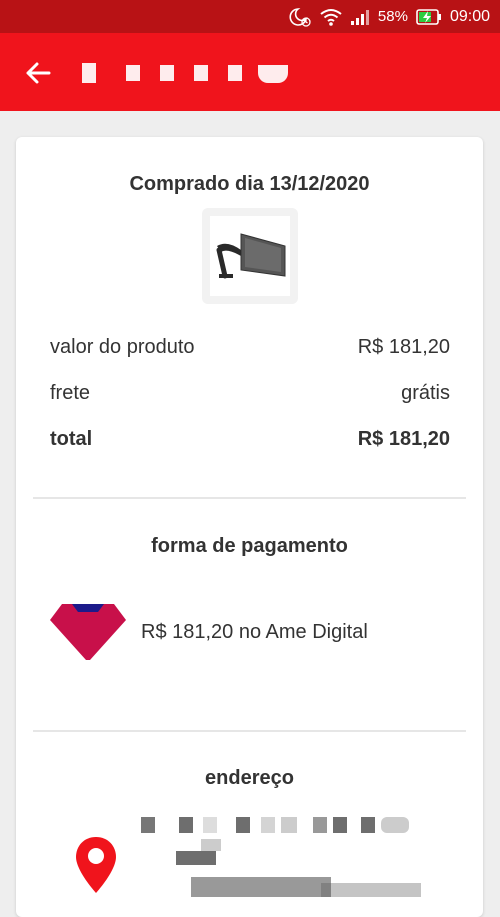 The height and width of the screenshot is (917, 500). I want to click on battery-percentage: 58%, so click(392, 16).